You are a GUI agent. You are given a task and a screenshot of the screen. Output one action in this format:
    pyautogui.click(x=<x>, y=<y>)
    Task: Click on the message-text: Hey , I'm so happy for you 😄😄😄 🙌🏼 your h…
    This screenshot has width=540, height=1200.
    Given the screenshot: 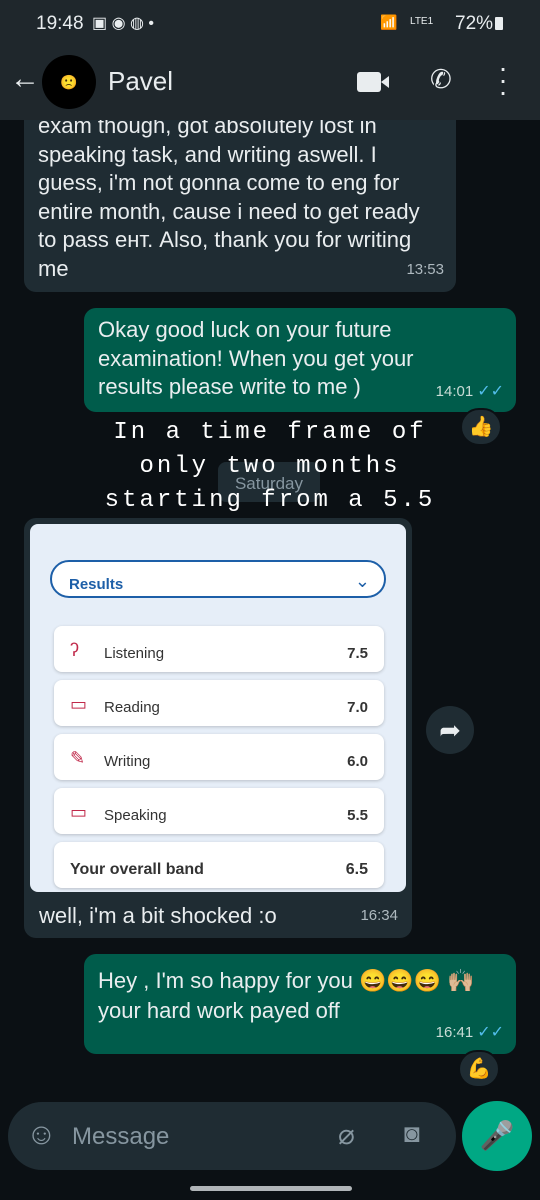 What is the action you would take?
    pyautogui.click(x=286, y=995)
    